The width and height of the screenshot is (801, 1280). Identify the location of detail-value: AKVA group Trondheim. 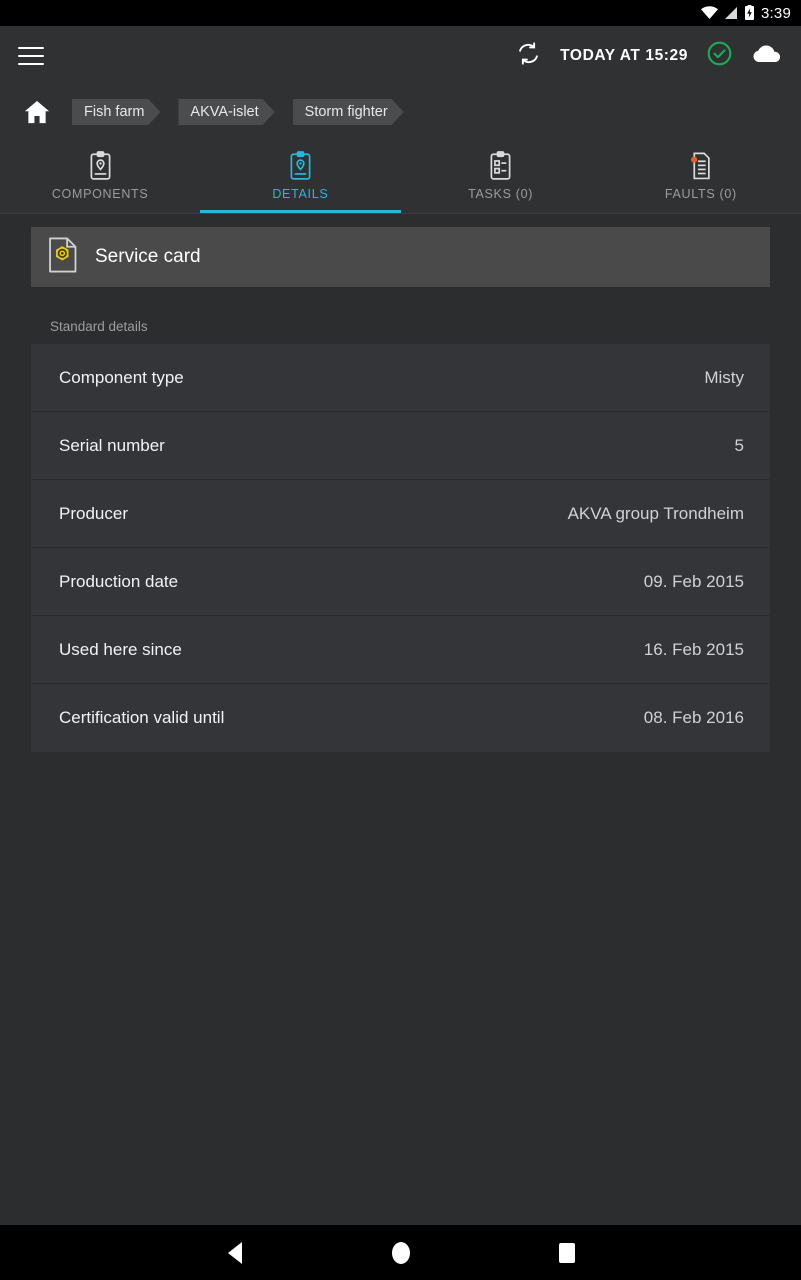
(655, 513).